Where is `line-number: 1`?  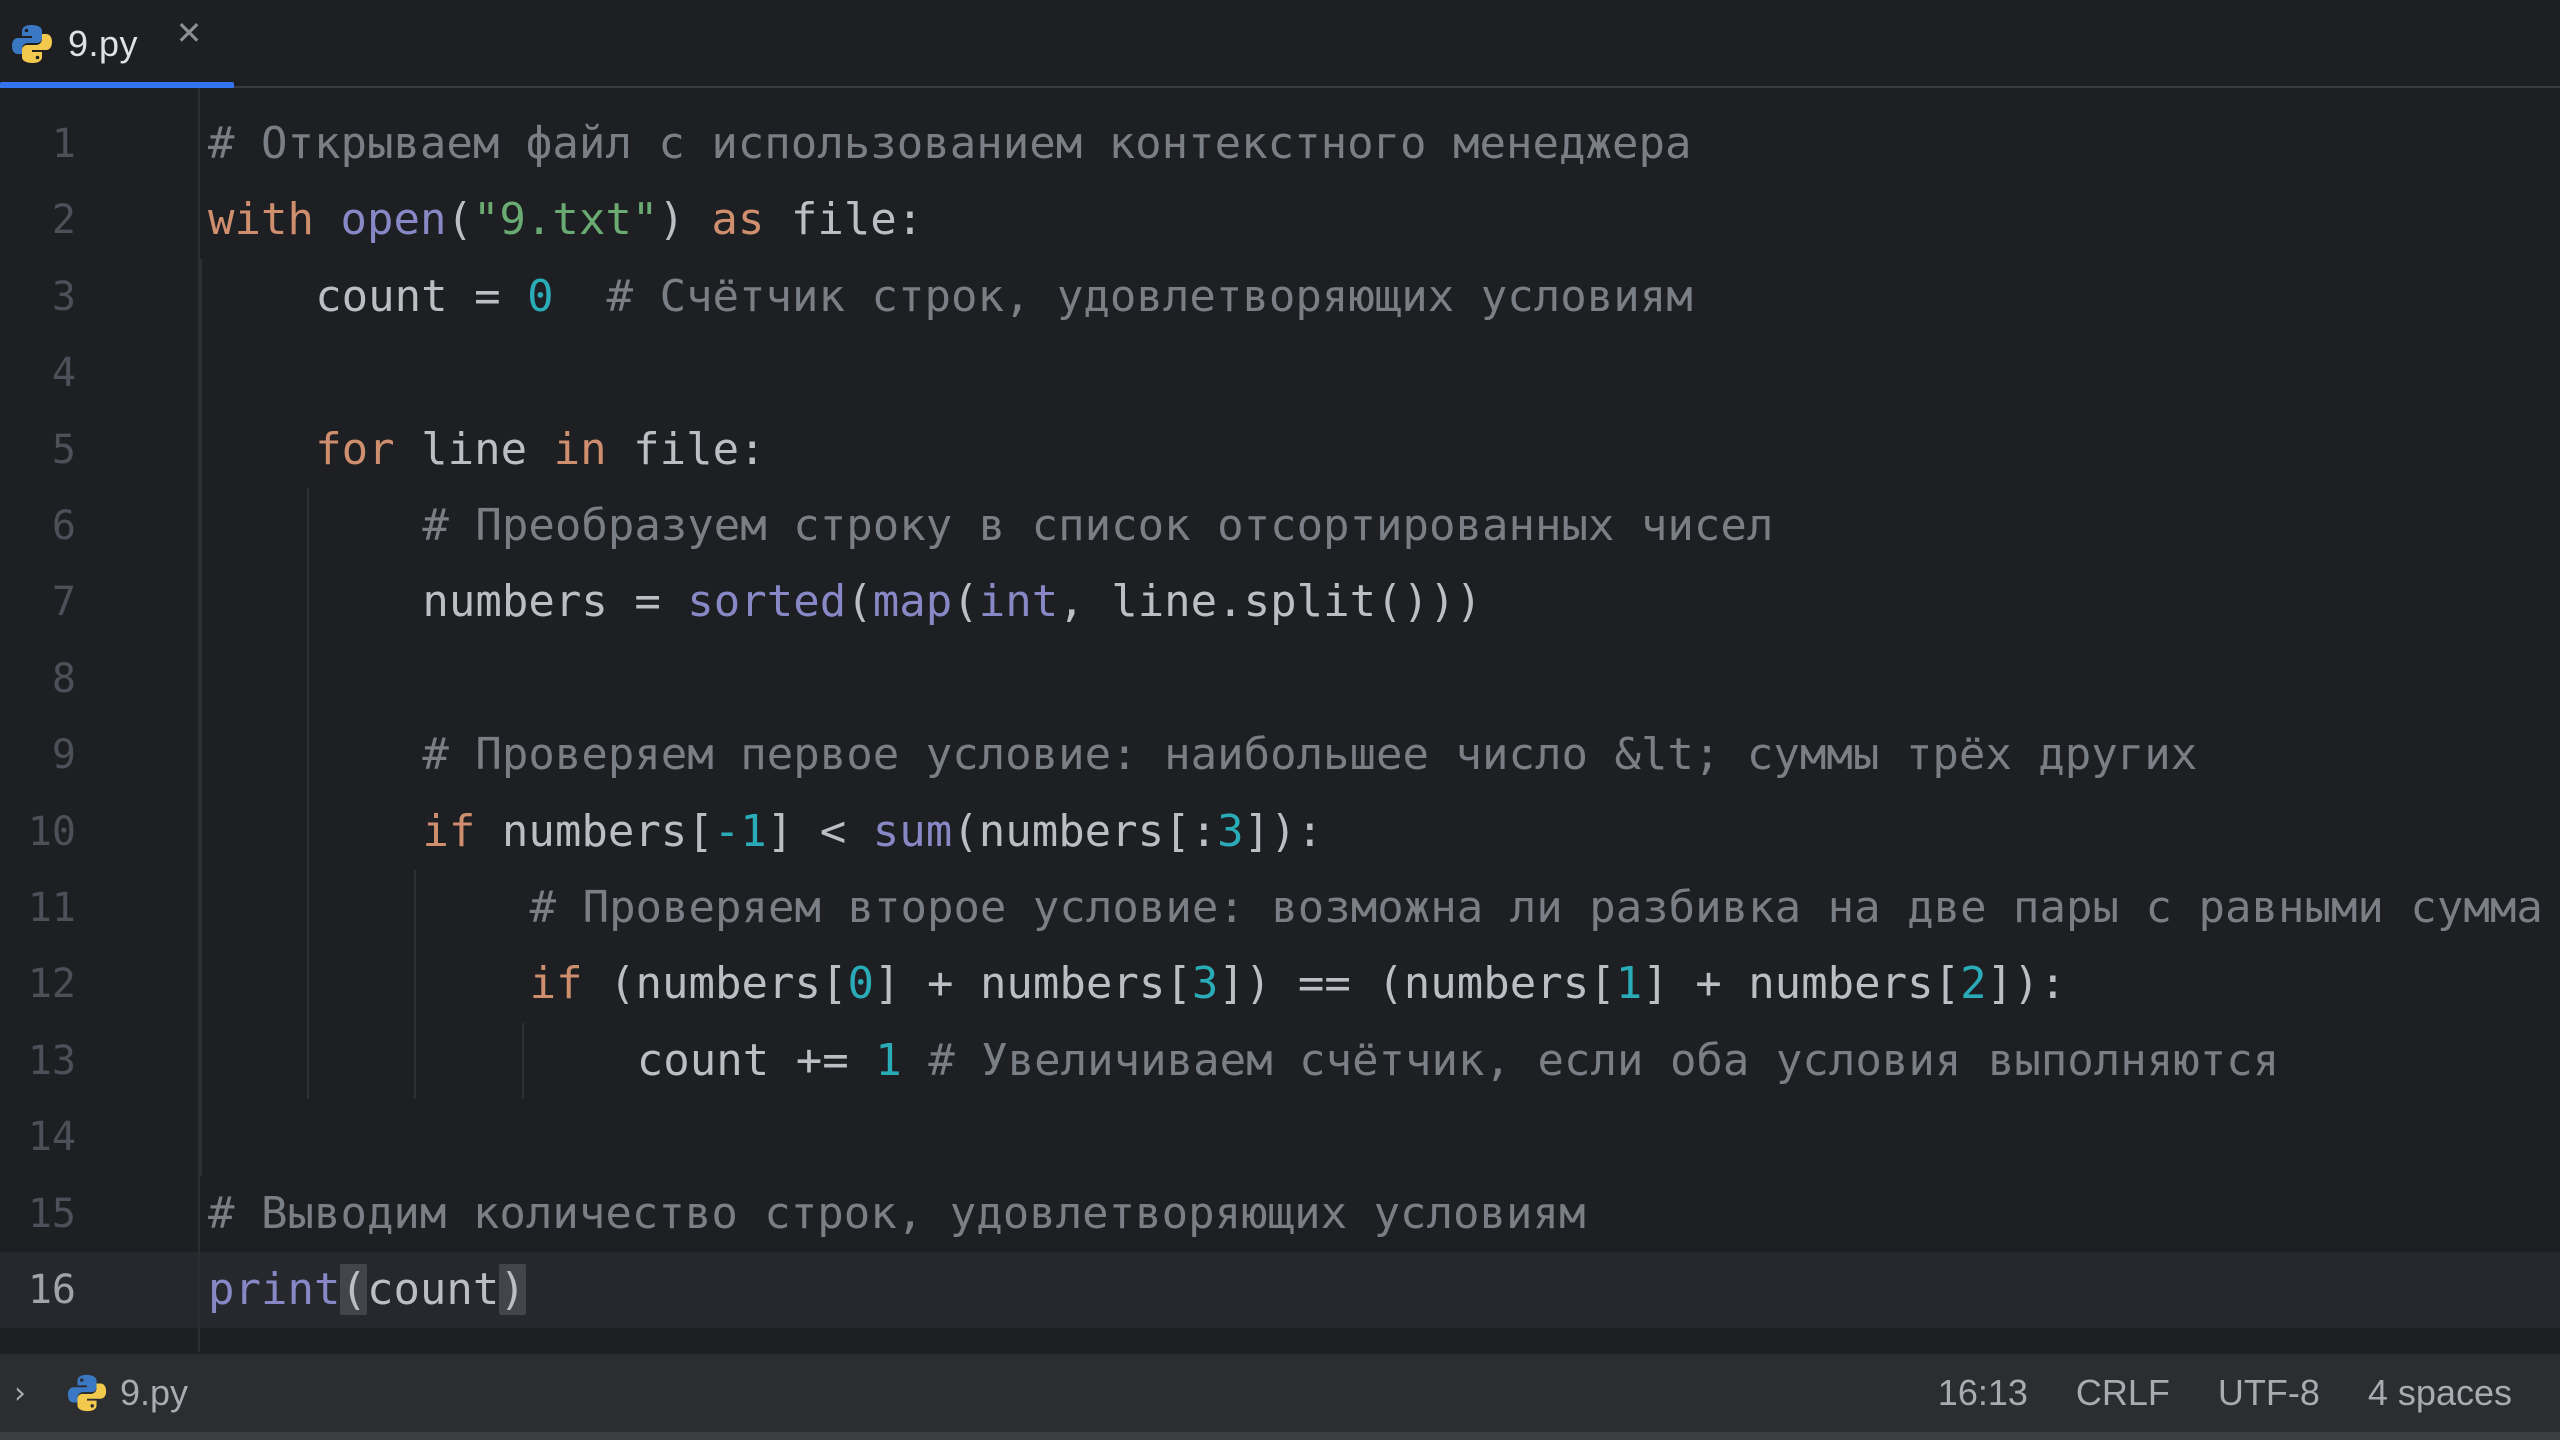 line-number: 1 is located at coordinates (38, 144).